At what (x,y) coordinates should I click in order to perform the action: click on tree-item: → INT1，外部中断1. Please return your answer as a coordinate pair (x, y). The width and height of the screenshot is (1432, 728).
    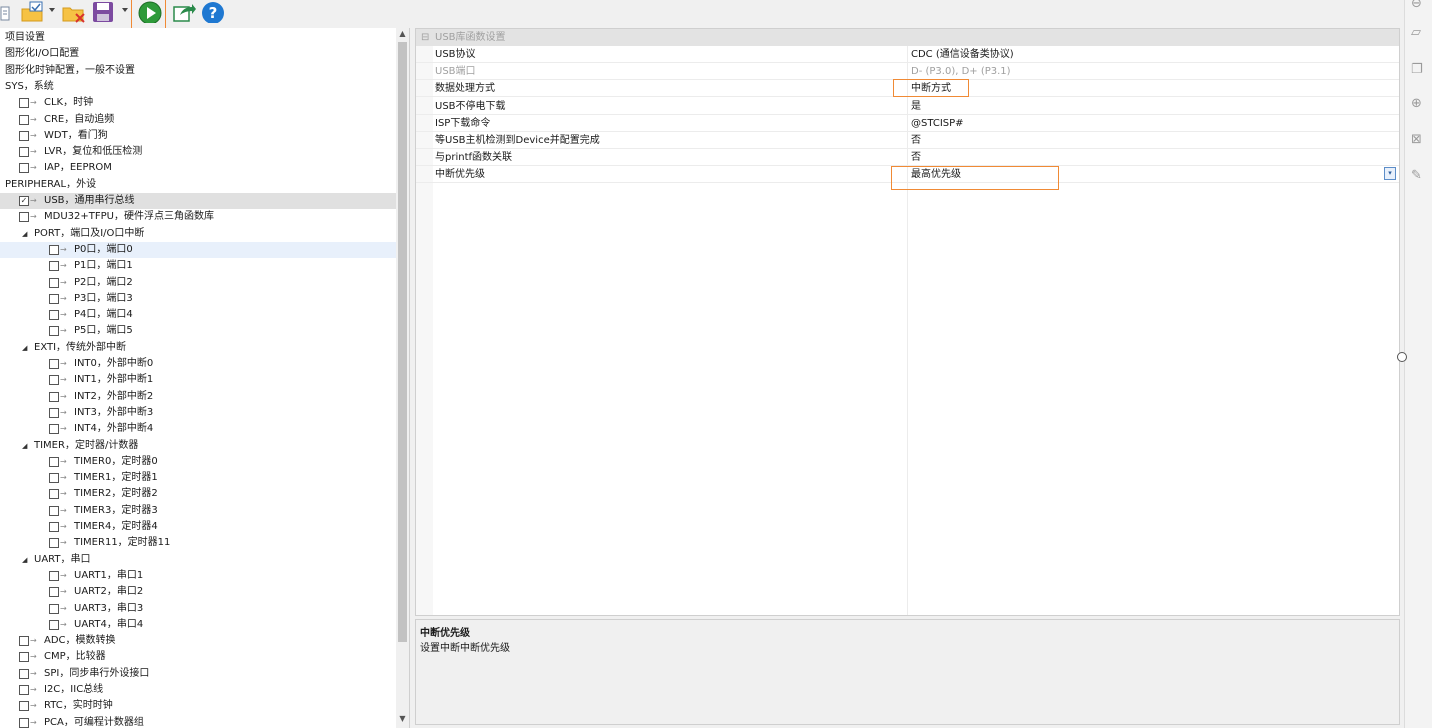
    Looking at the image, I should click on (198, 380).